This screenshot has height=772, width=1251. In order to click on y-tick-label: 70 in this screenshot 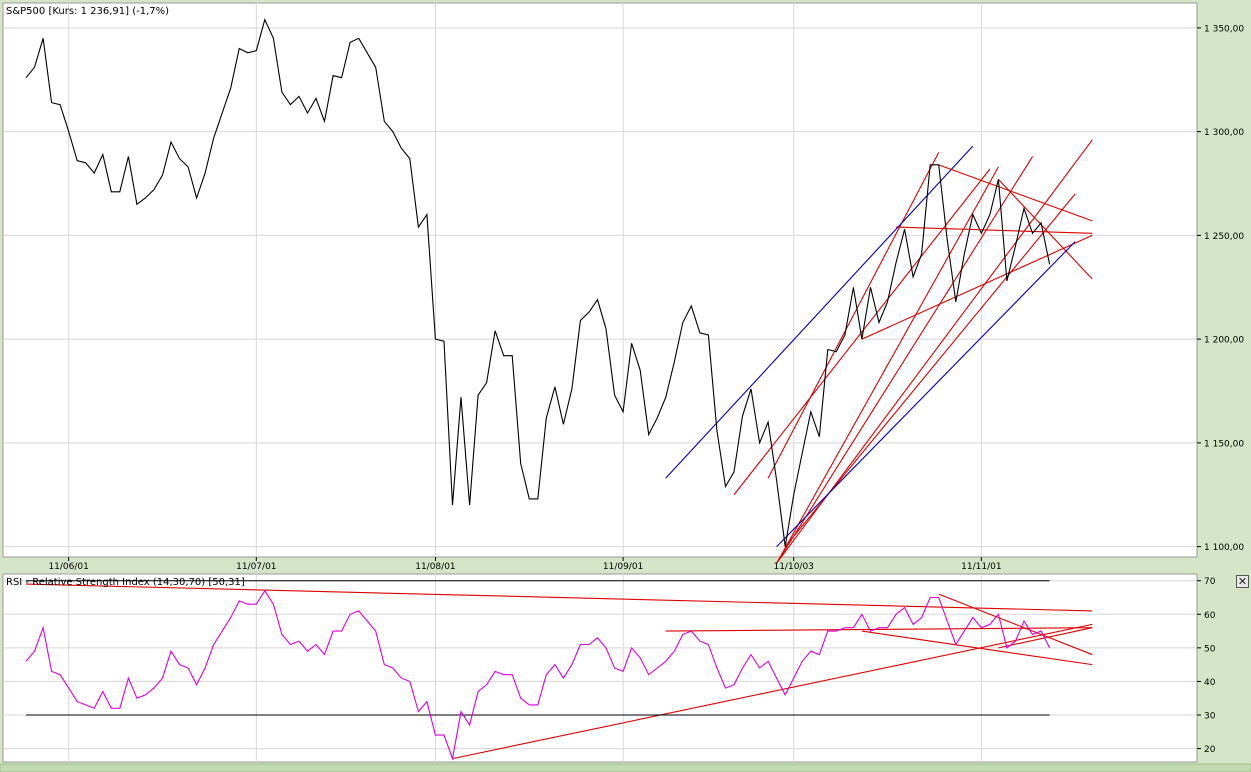, I will do `click(1210, 582)`.